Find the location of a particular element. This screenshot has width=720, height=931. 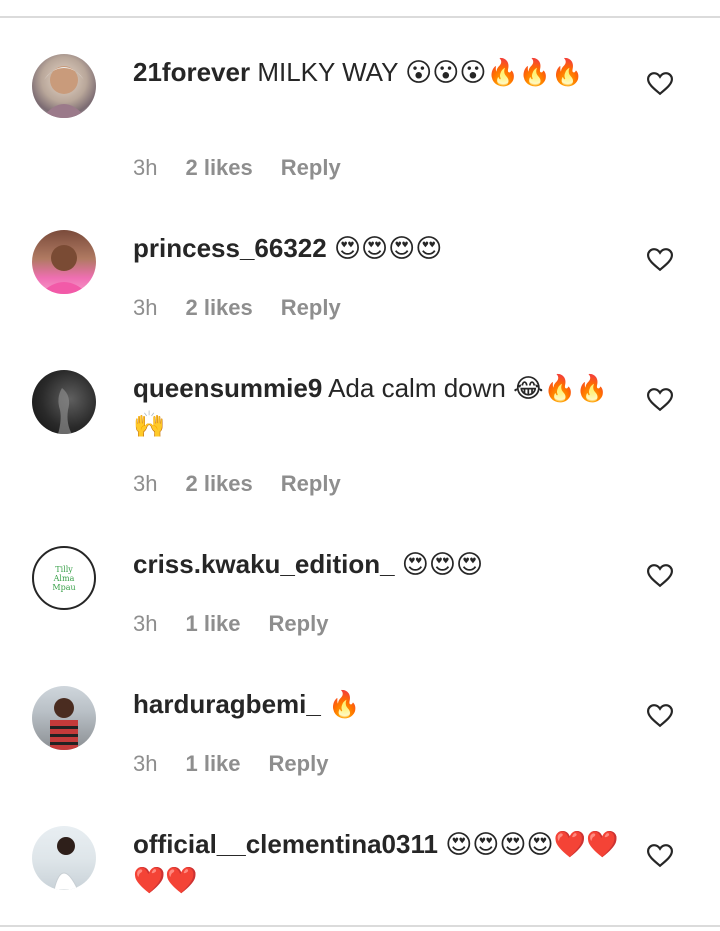

comment-body: 🔥 is located at coordinates (344, 704).